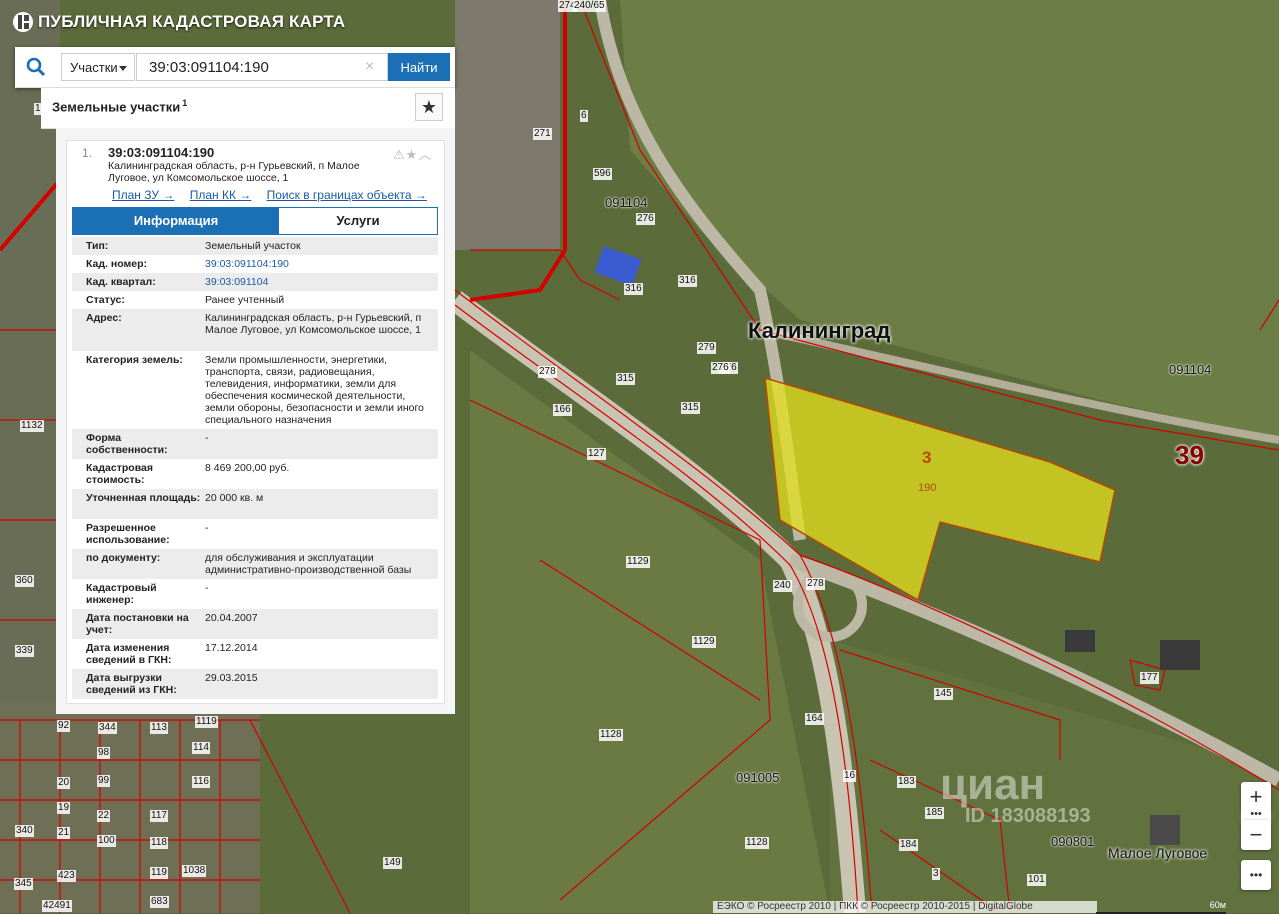 The height and width of the screenshot is (914, 1279). Describe the element at coordinates (121, 594) in the screenshot. I see `attribute-key: Кадастровый инженер:` at that location.